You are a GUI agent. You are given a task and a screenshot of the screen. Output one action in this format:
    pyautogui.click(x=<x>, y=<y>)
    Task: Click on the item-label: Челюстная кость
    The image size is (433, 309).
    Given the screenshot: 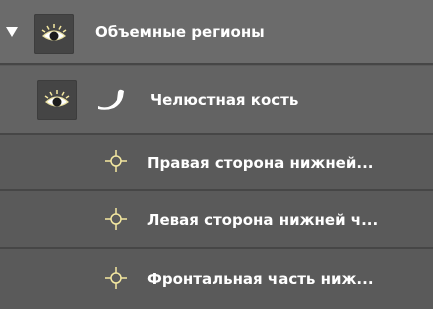 What is the action you would take?
    pyautogui.click(x=224, y=100)
    